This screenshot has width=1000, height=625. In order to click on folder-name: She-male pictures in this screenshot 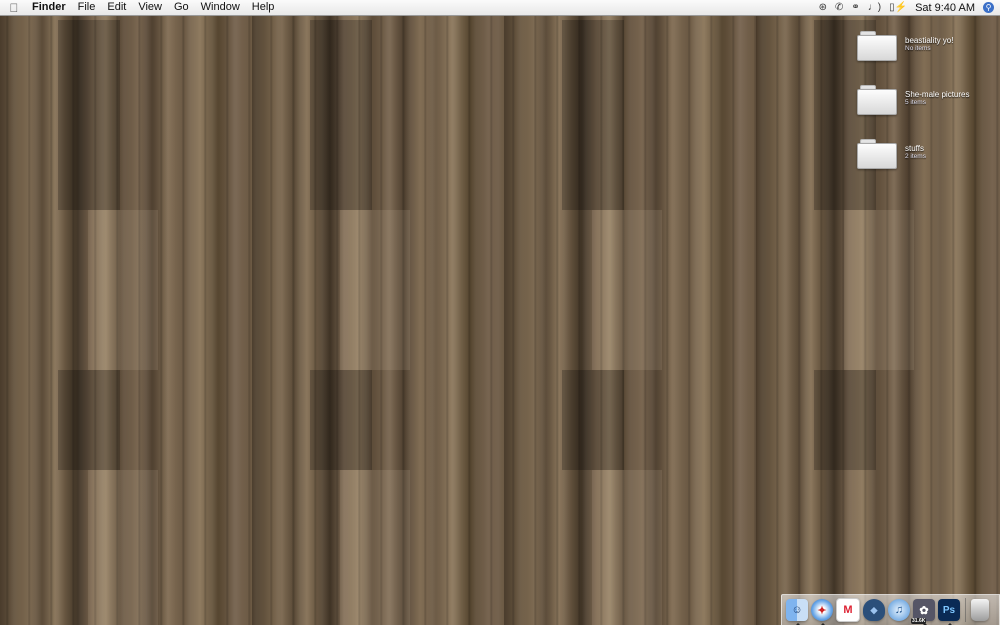, I will do `click(937, 94)`.